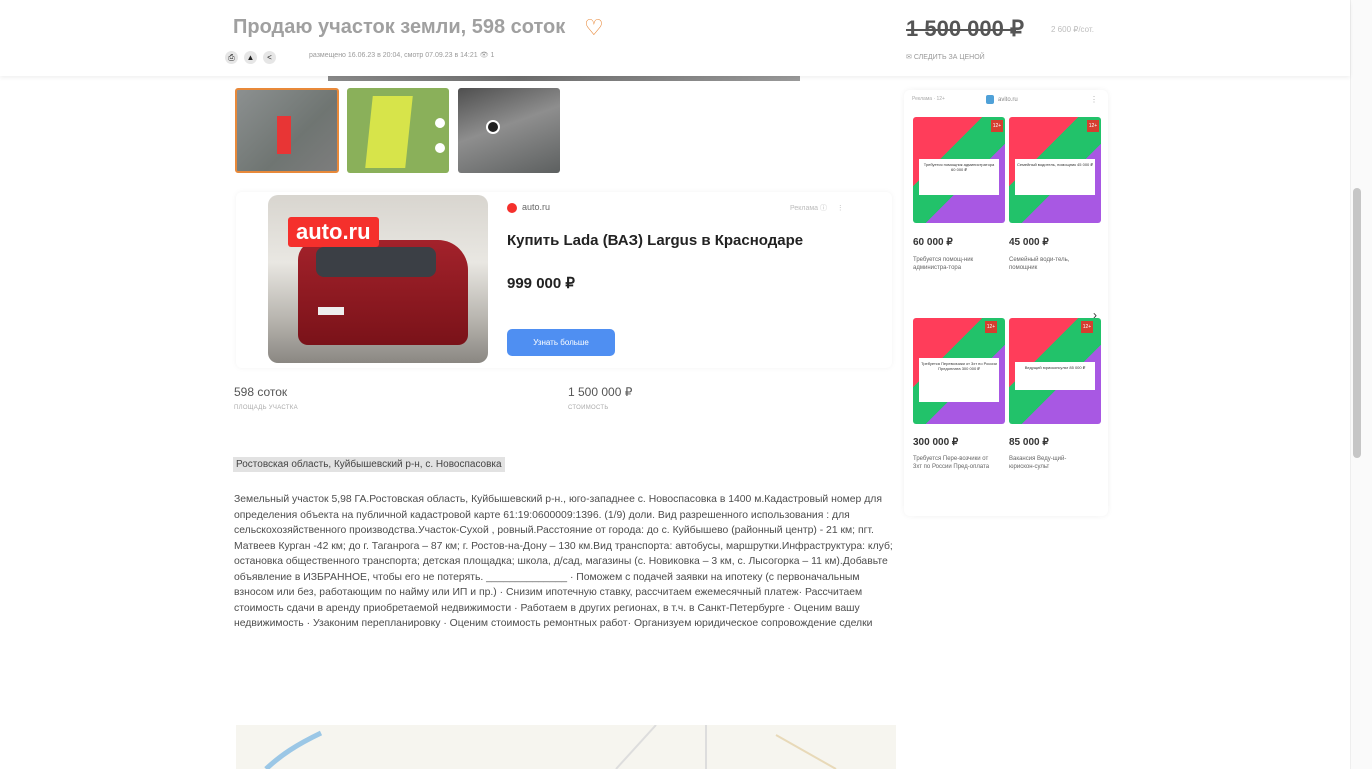  Describe the element at coordinates (1008, 100) in the screenshot. I see `feed-source: avito.ru` at that location.